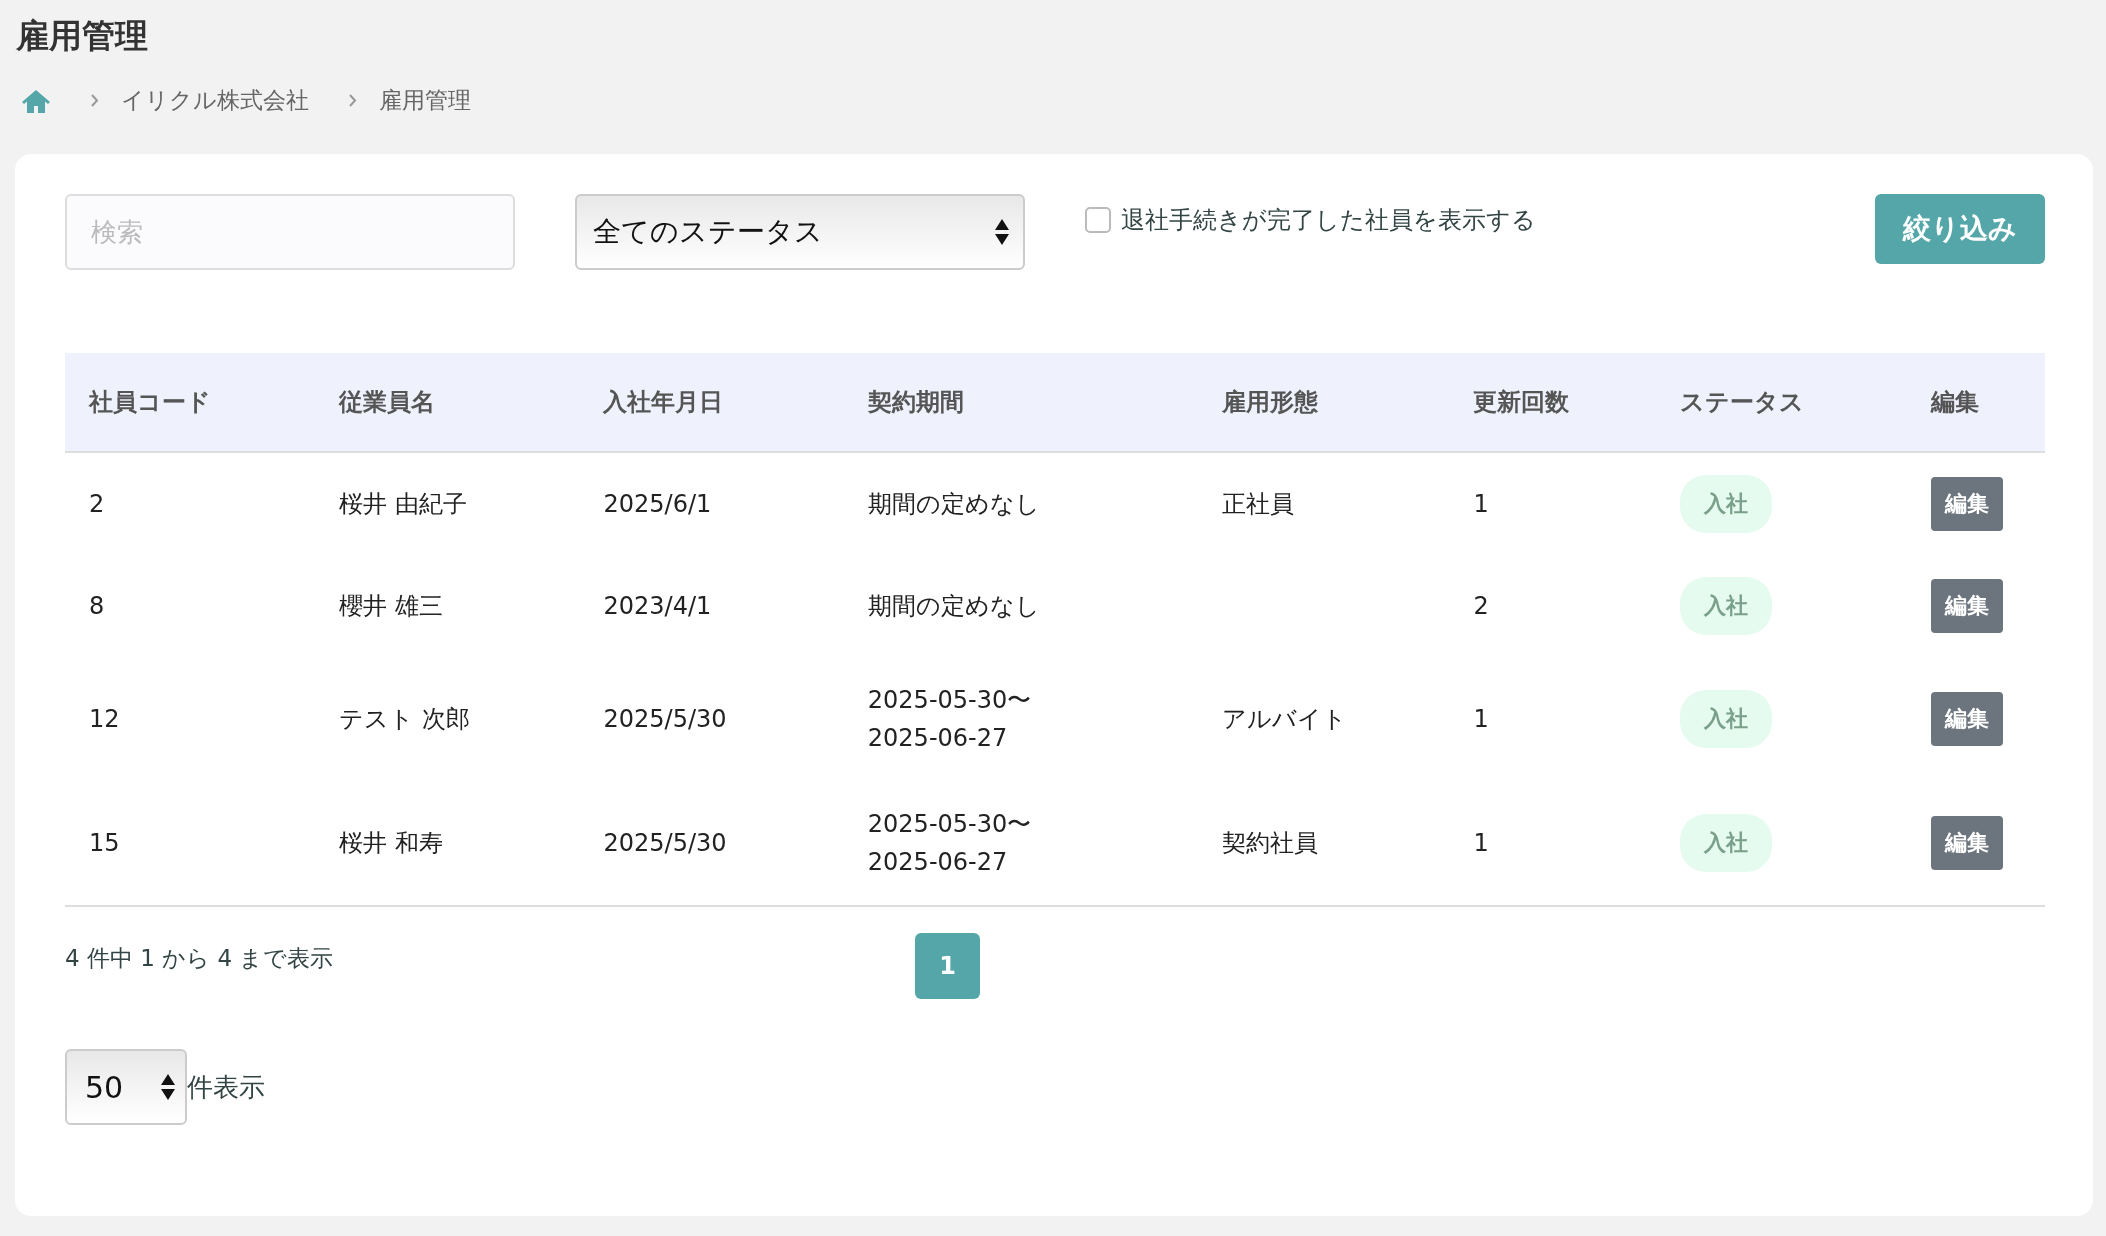 The width and height of the screenshot is (2106, 1236). What do you see at coordinates (447, 503) in the screenshot?
I see `table-cell: 桜井 由紀子` at bounding box center [447, 503].